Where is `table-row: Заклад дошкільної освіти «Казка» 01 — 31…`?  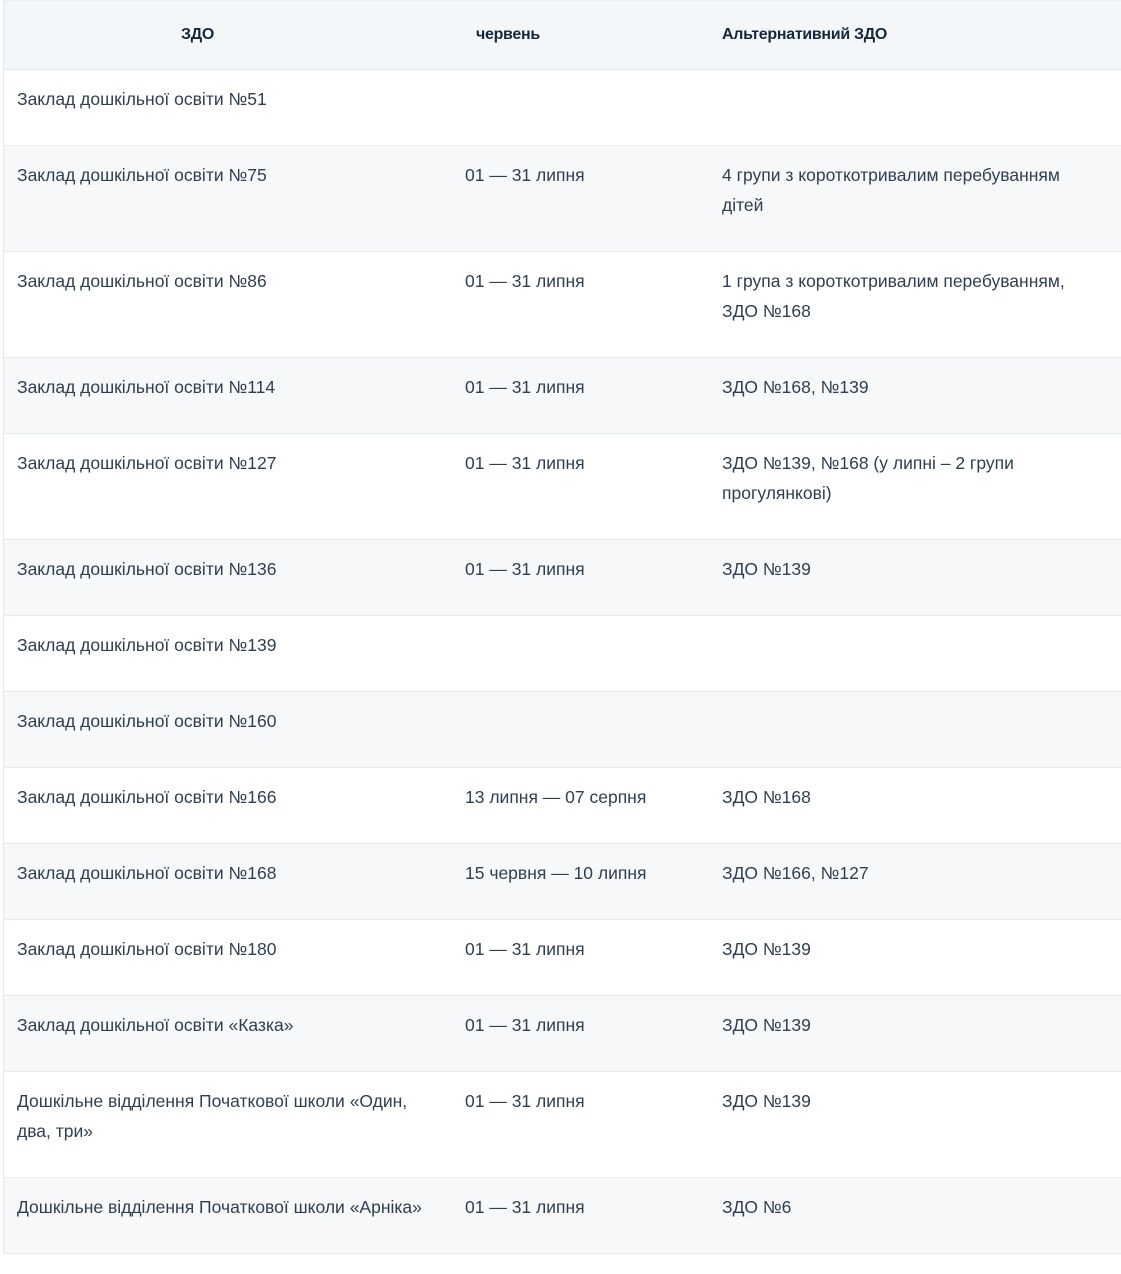 table-row: Заклад дошкільної освіти «Казка» 01 — 31… is located at coordinates (562, 1034).